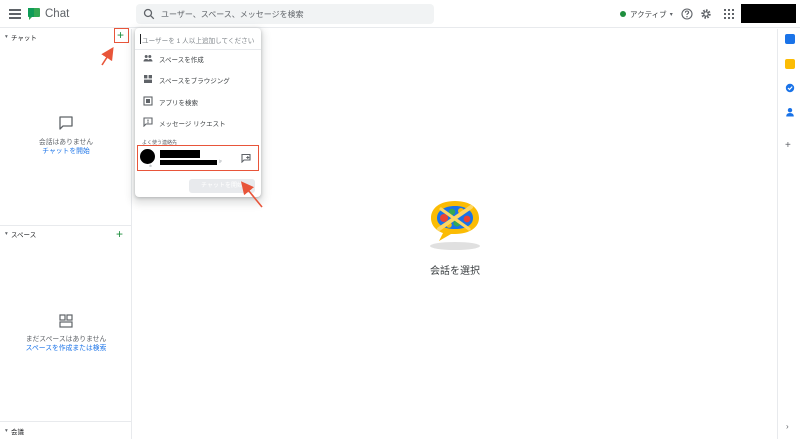 The image size is (800, 439). Describe the element at coordinates (24, 38) in the screenshot. I see `chat-section-label: チャット` at that location.